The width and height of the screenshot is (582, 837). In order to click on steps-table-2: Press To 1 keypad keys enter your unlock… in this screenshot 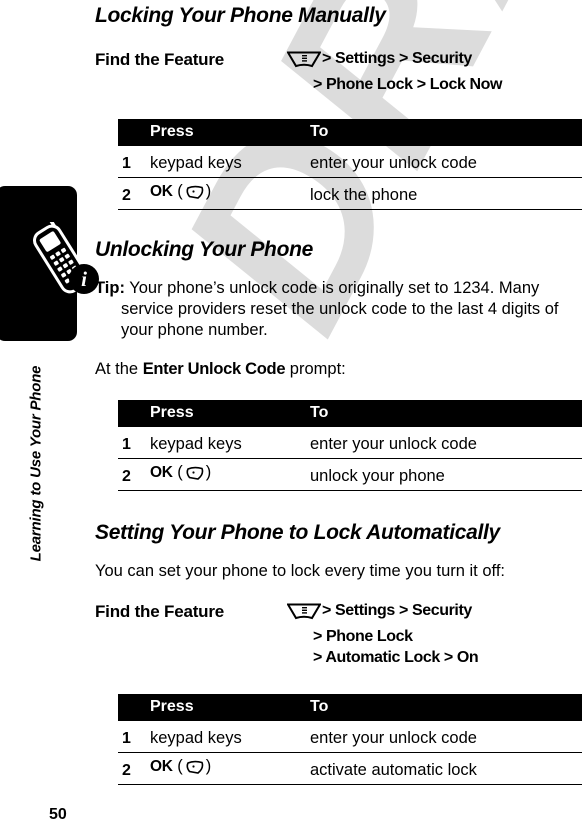, I will do `click(350, 447)`.